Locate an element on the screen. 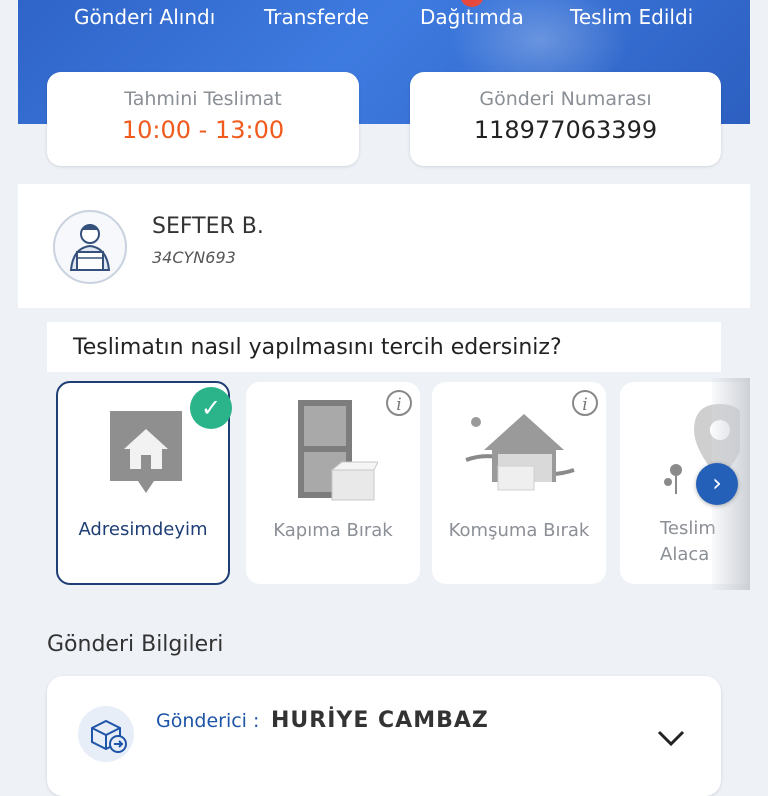  home-icon is located at coordinates (146, 452).